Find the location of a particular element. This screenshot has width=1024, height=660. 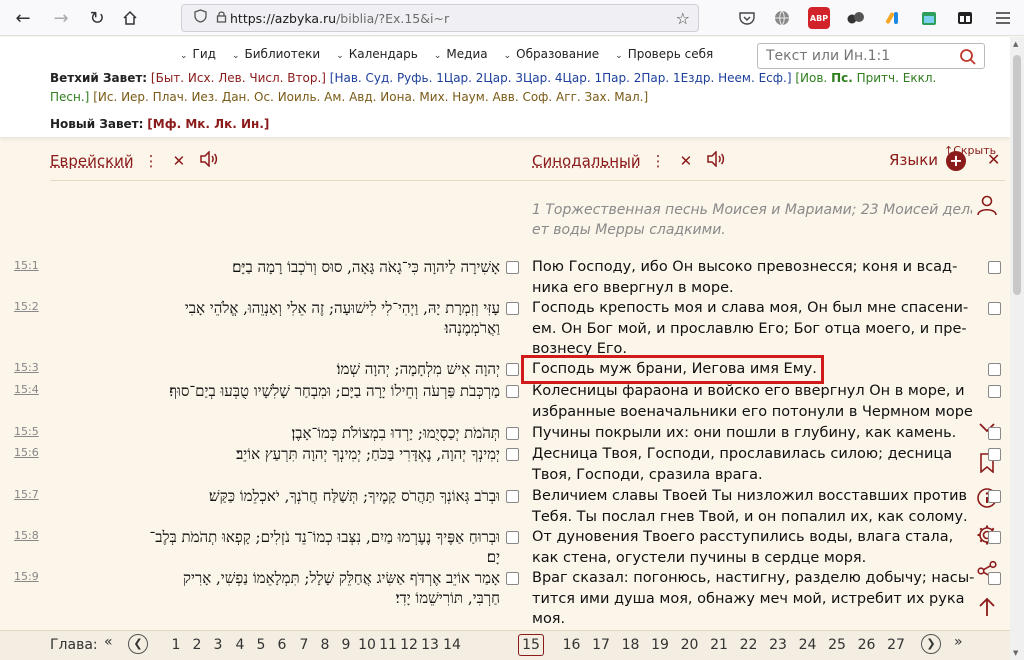

page-number: 3 is located at coordinates (218, 645).